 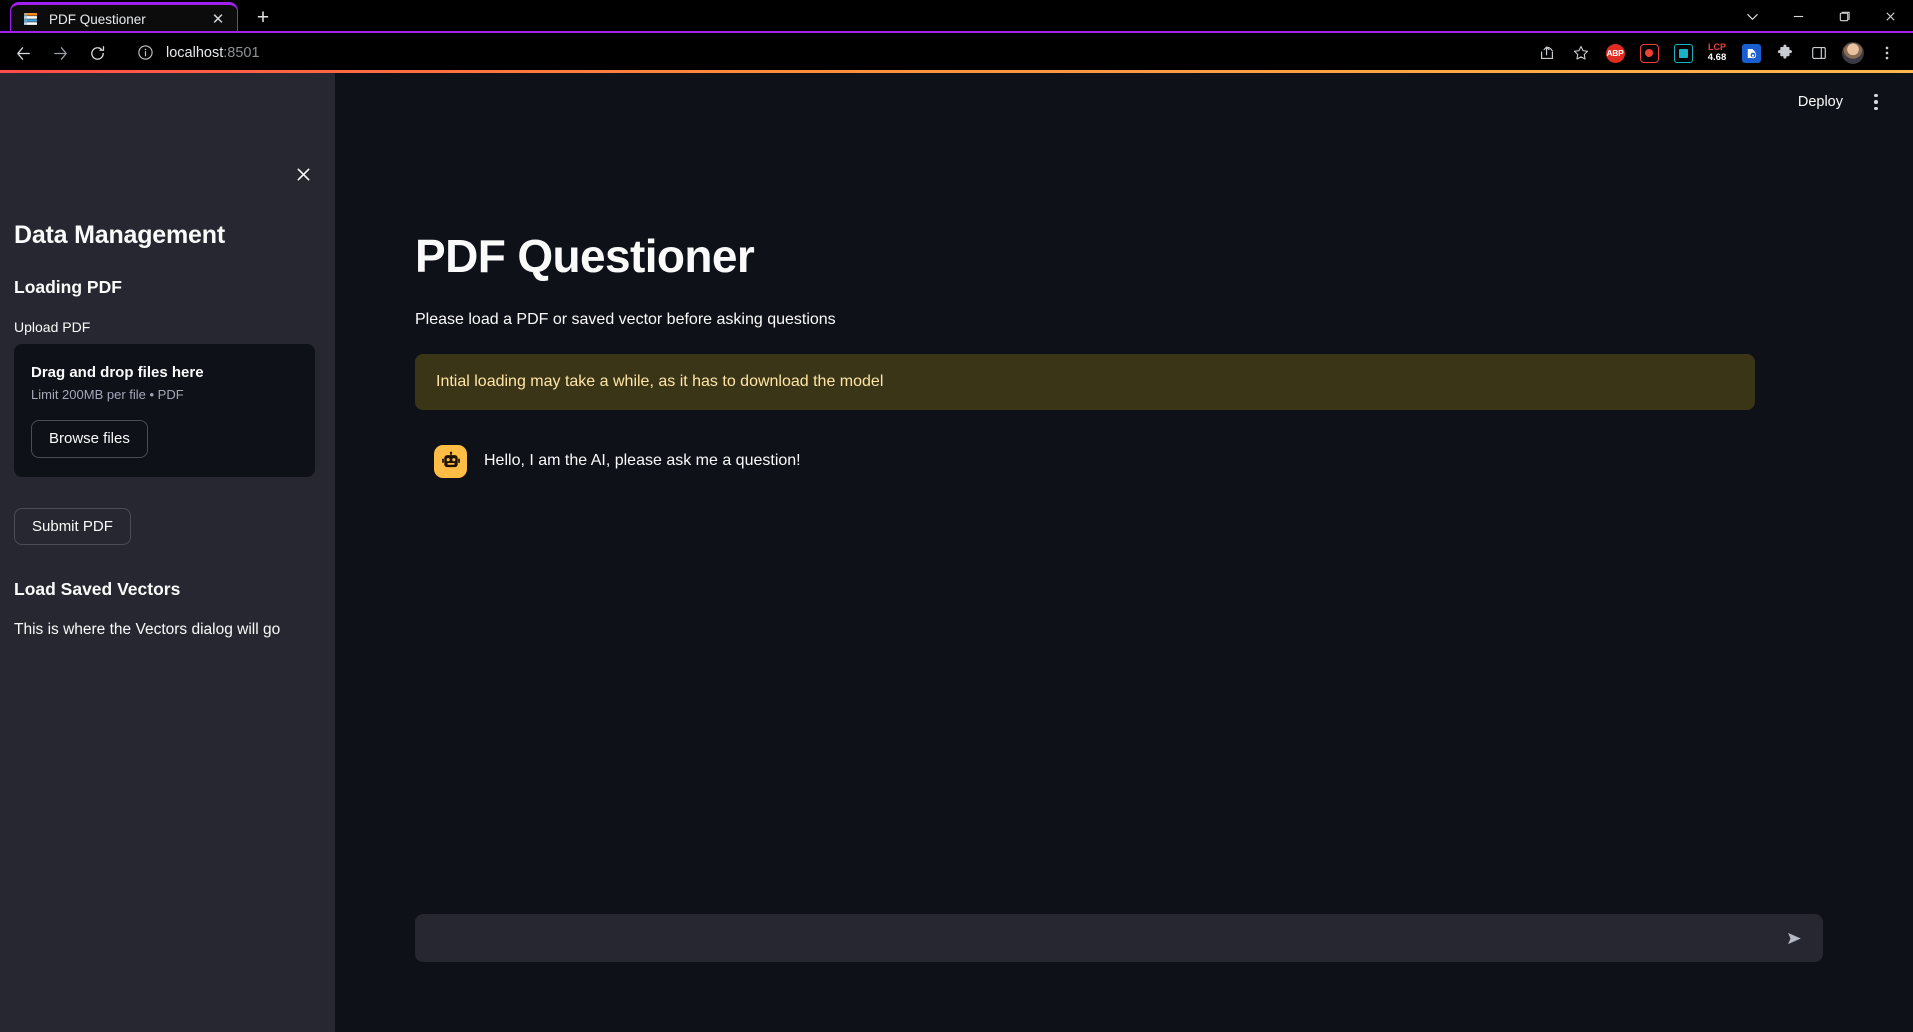 What do you see at coordinates (146, 53) in the screenshot?
I see `site-information-icon` at bounding box center [146, 53].